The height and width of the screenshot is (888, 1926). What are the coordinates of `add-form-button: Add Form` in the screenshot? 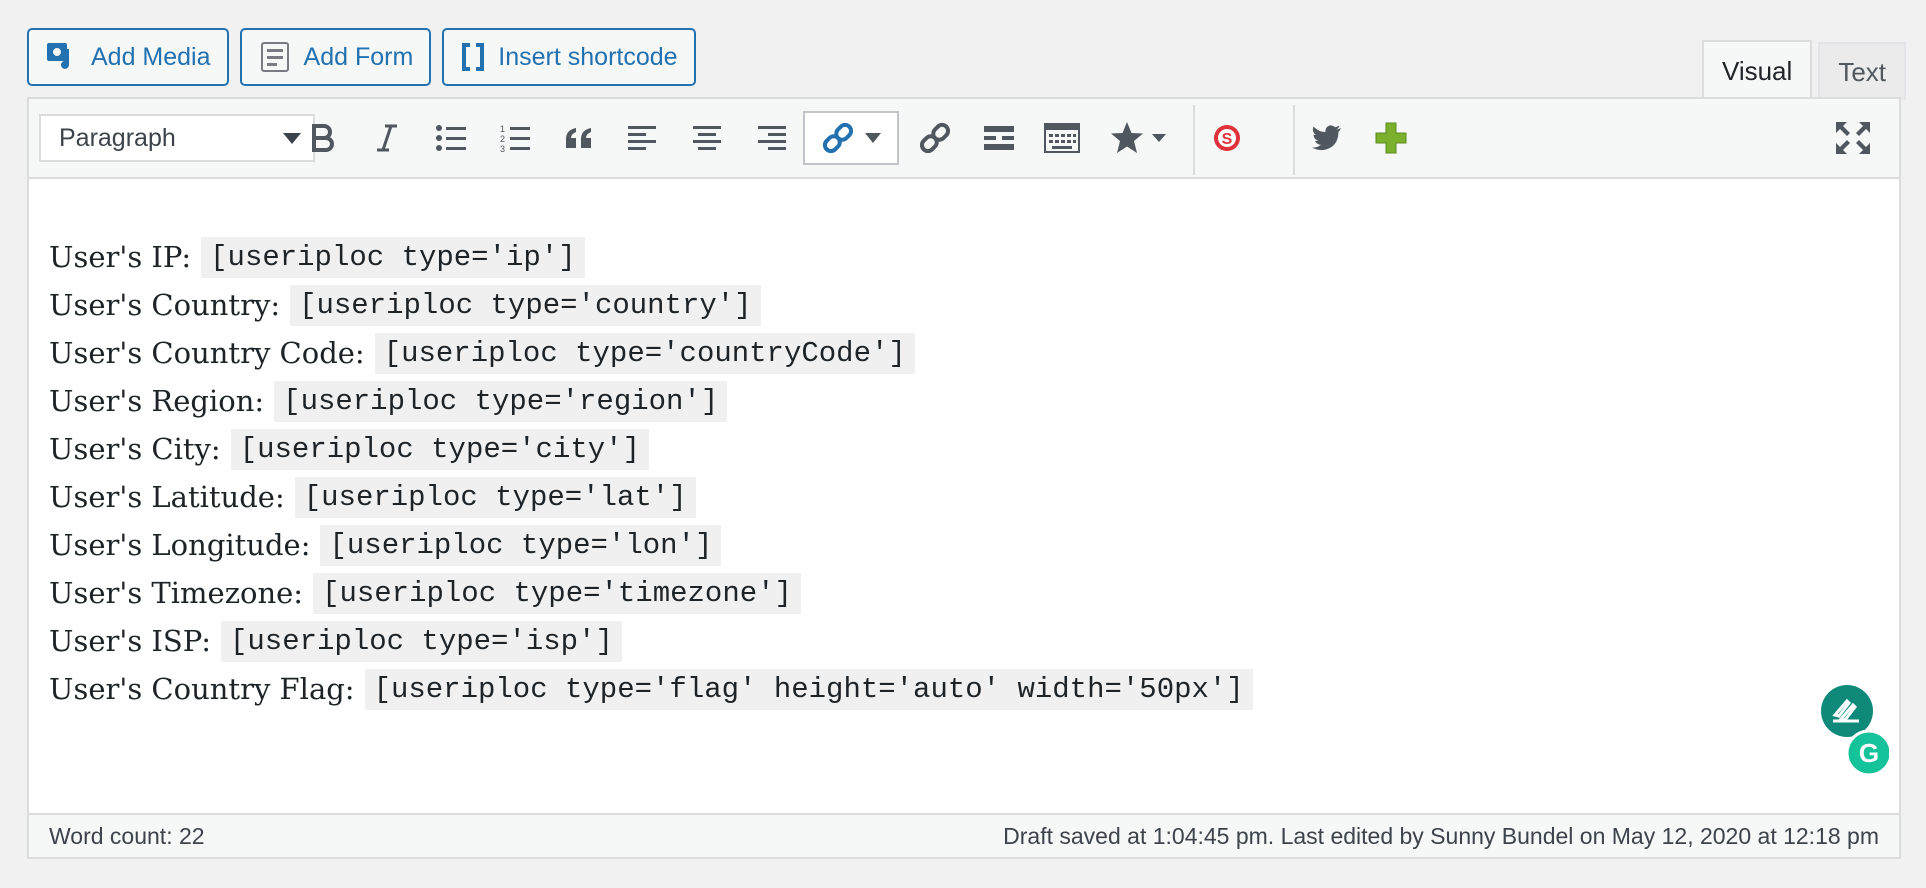 It's located at (335, 57).